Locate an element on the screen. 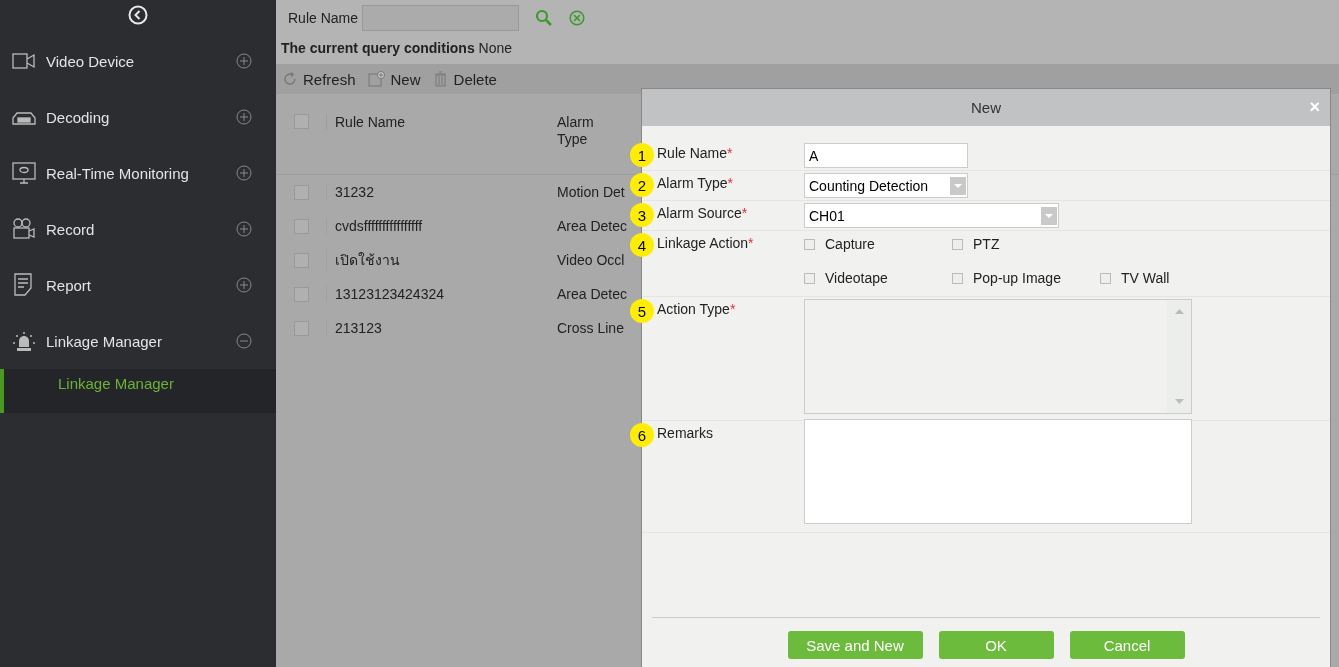  field-label: Linkage Action* is located at coordinates (705, 242).